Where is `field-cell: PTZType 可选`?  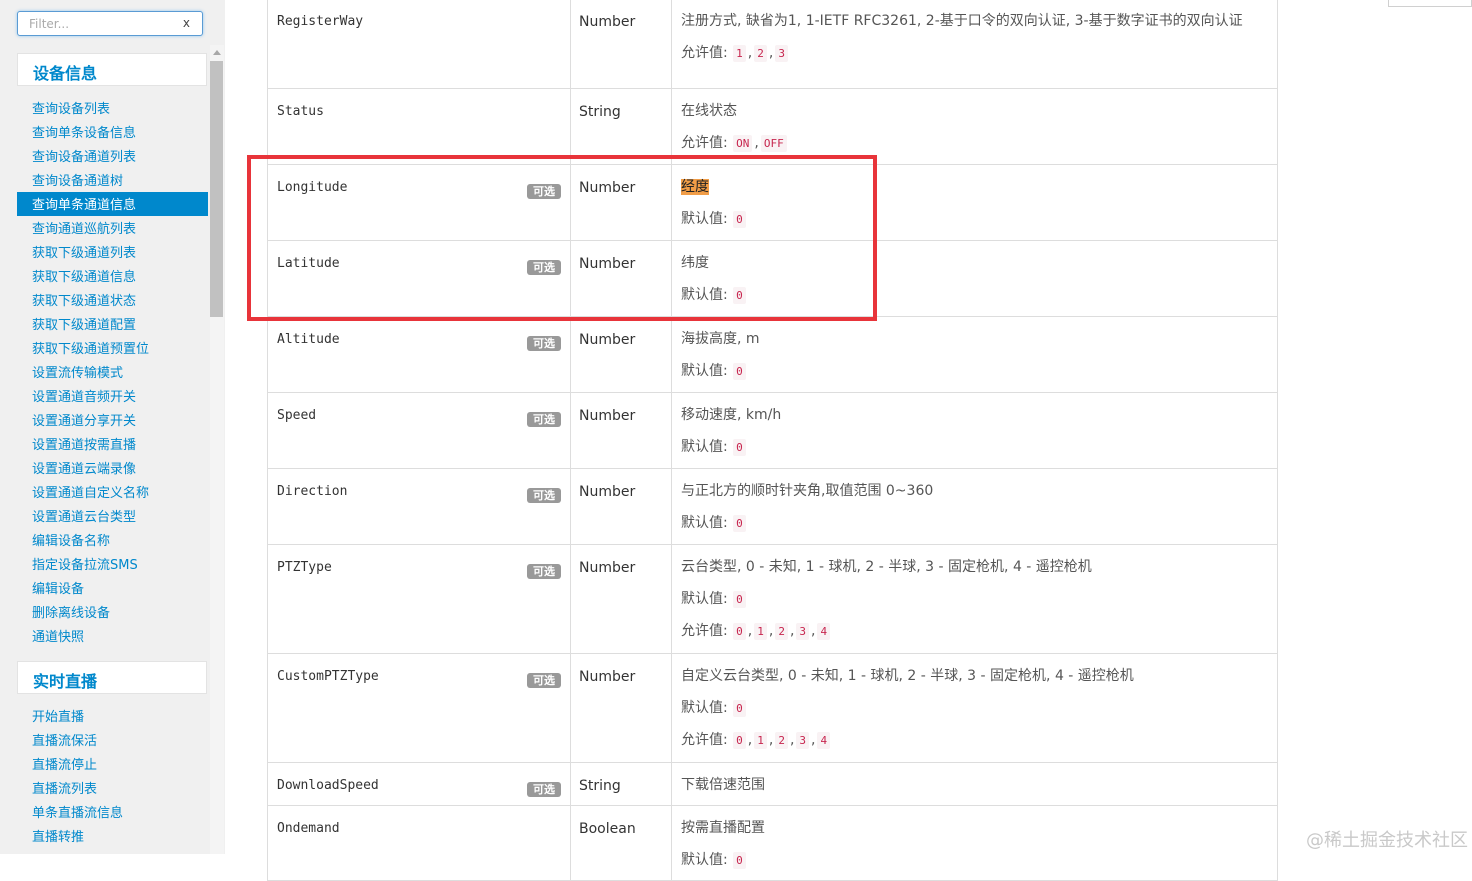 field-cell: PTZType 可选 is located at coordinates (419, 599).